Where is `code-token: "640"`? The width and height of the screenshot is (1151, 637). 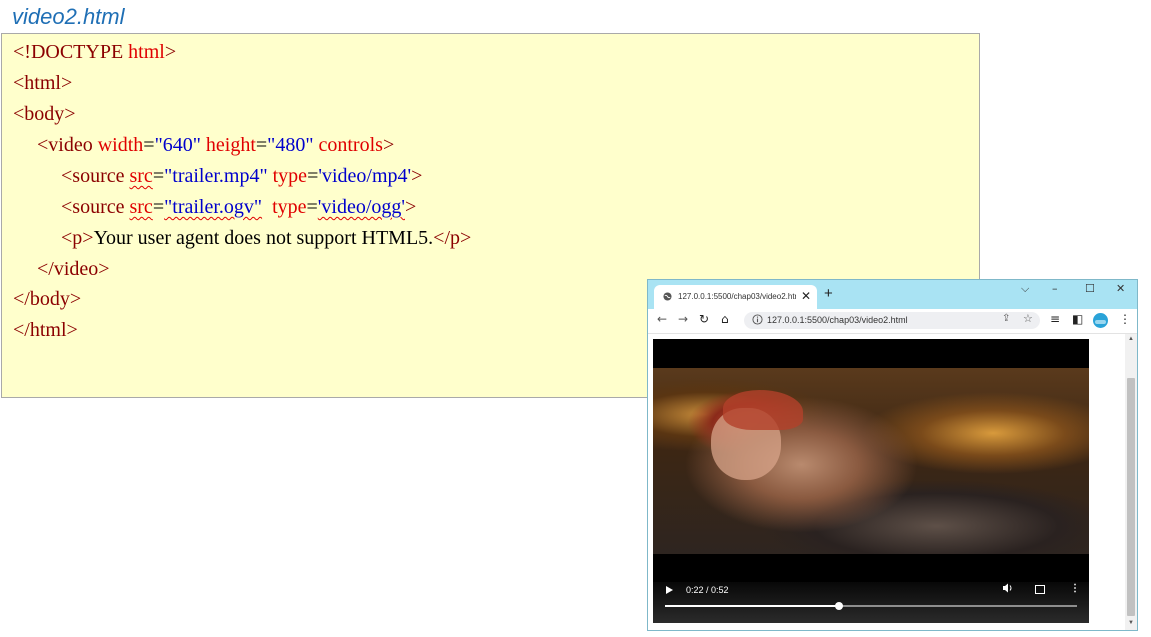
code-token: "640" is located at coordinates (177, 145).